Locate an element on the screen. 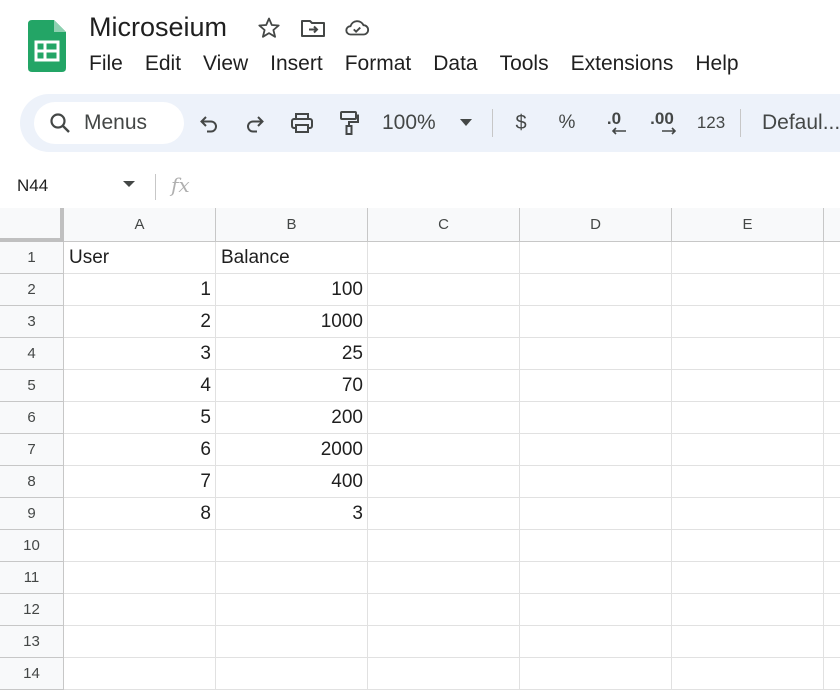 This screenshot has height=690, width=840. row-header: 9 is located at coordinates (32, 514).